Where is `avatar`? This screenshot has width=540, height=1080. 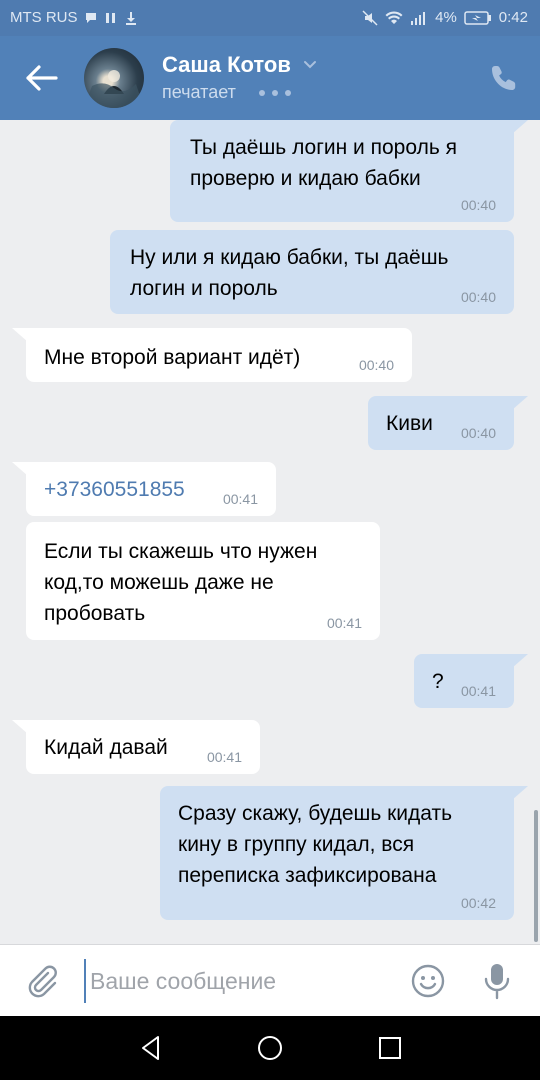
avatar is located at coordinates (114, 78).